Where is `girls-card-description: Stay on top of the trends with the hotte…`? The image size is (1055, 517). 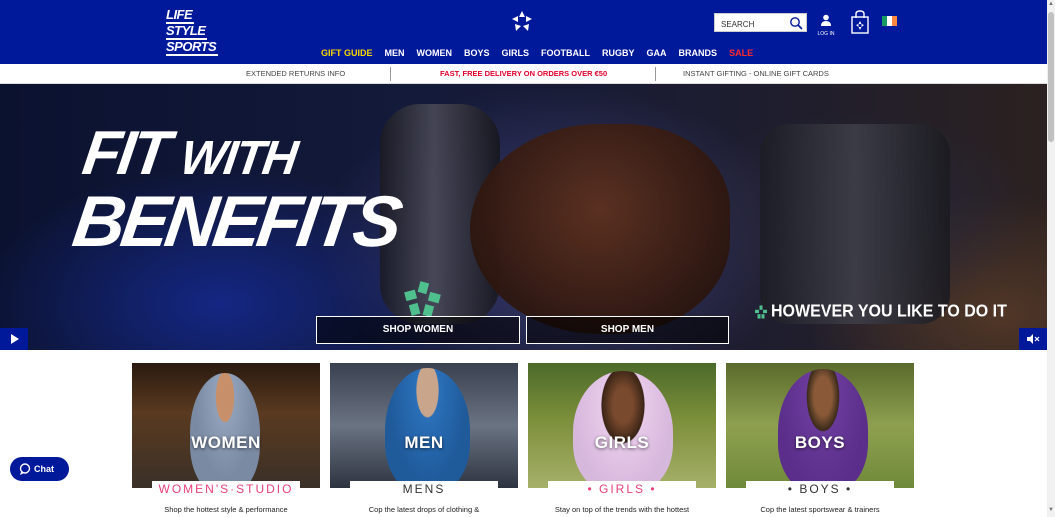
girls-card-description: Stay on top of the trends with the hotte… is located at coordinates (622, 509).